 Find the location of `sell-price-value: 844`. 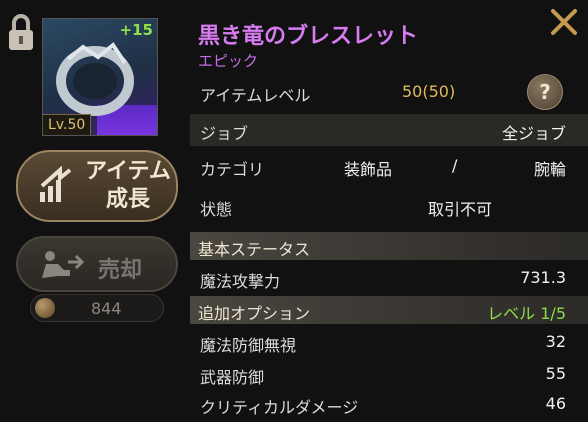

sell-price-value: 844 is located at coordinates (106, 308).